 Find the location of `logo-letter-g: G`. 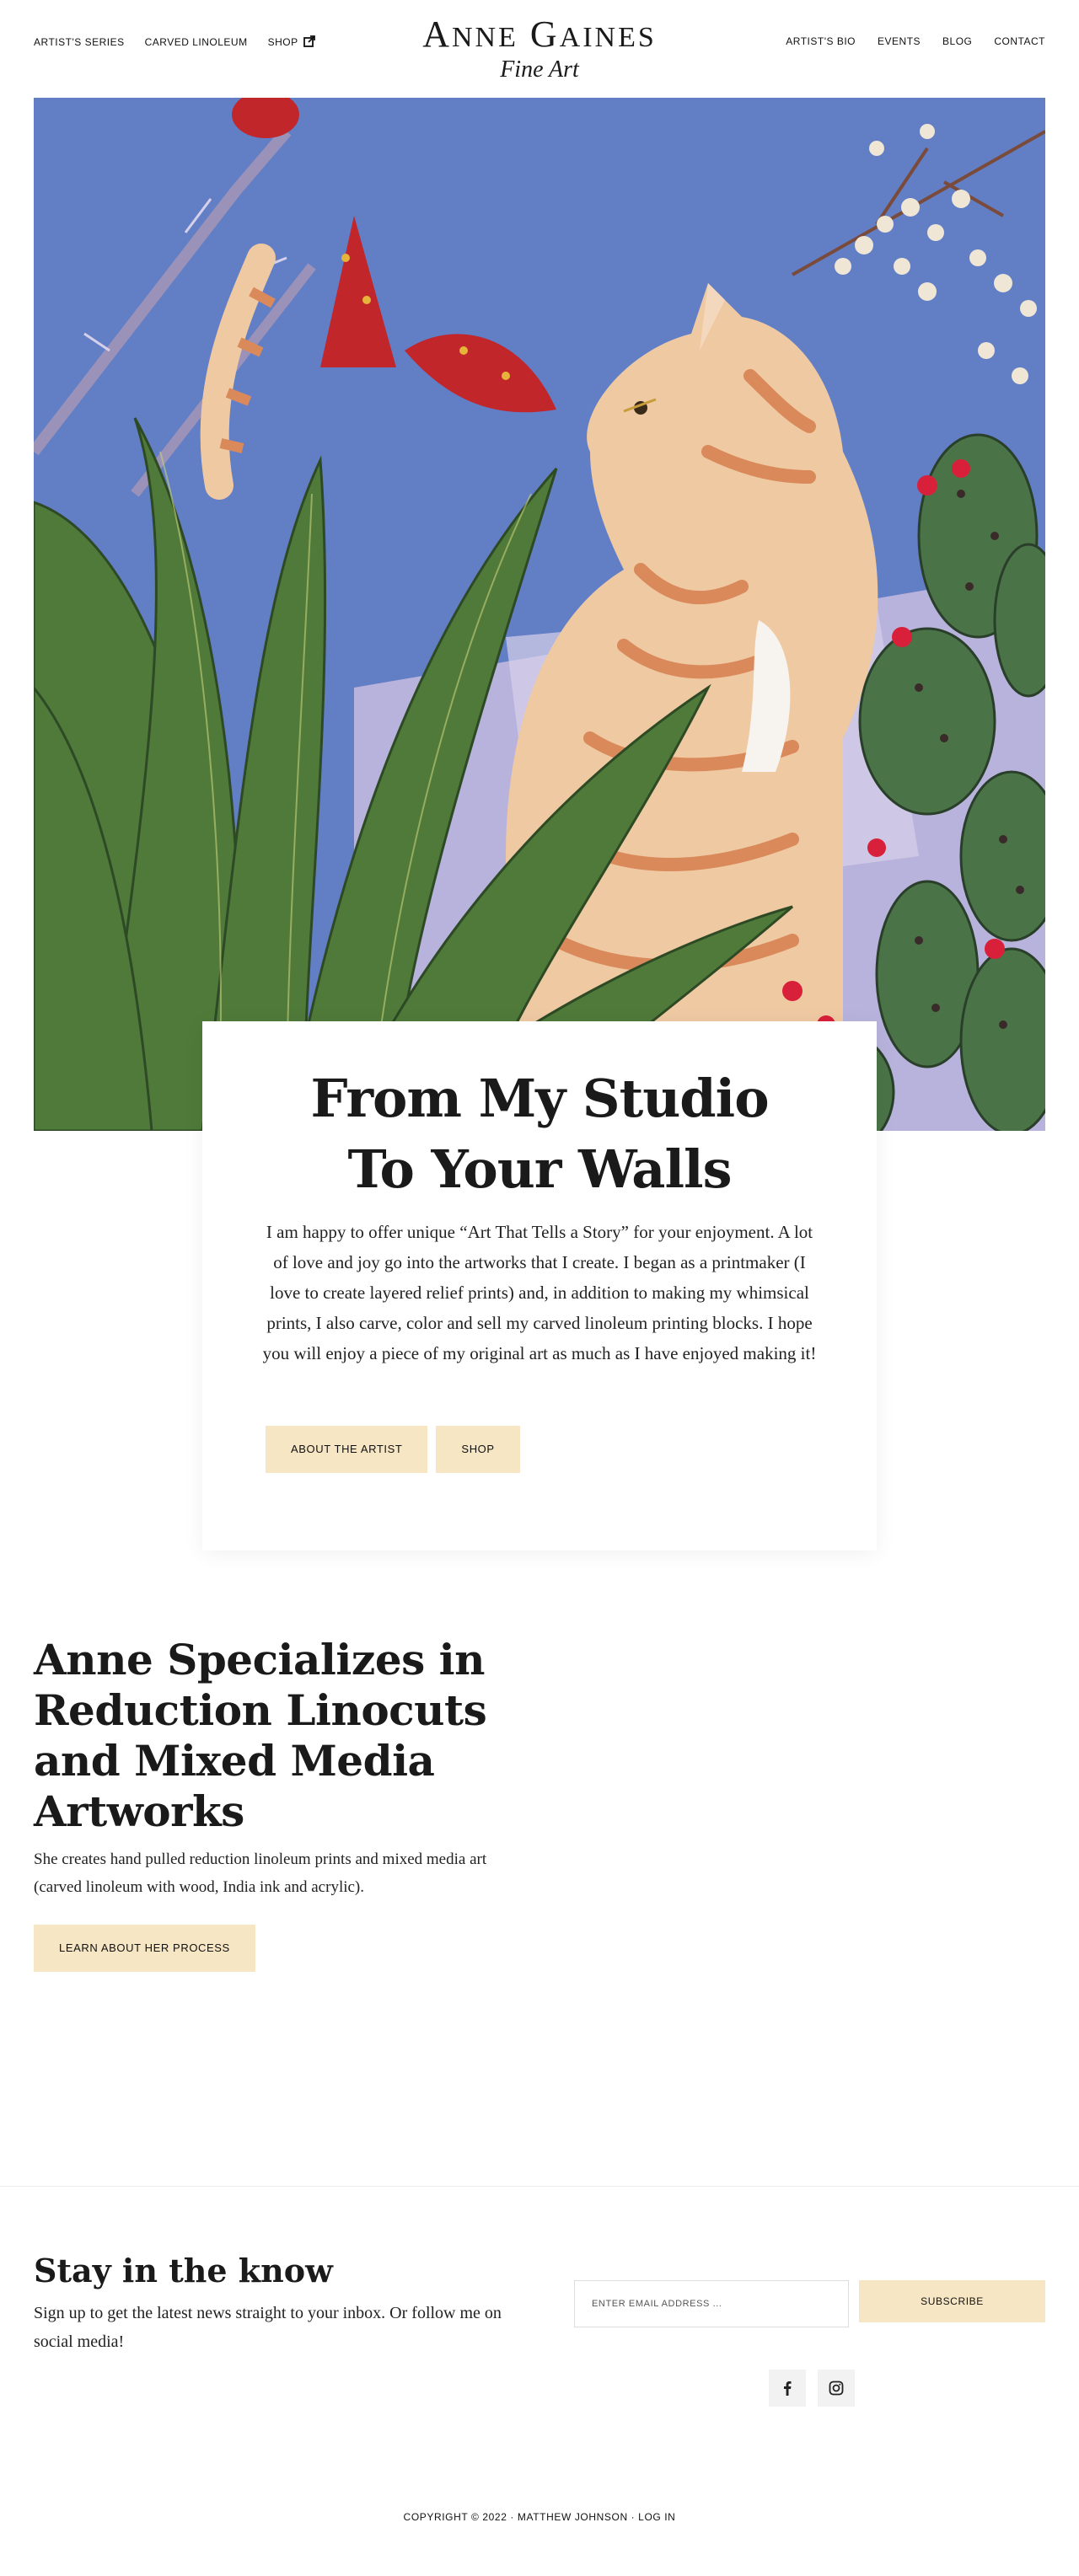

logo-letter-g: G is located at coordinates (544, 34).